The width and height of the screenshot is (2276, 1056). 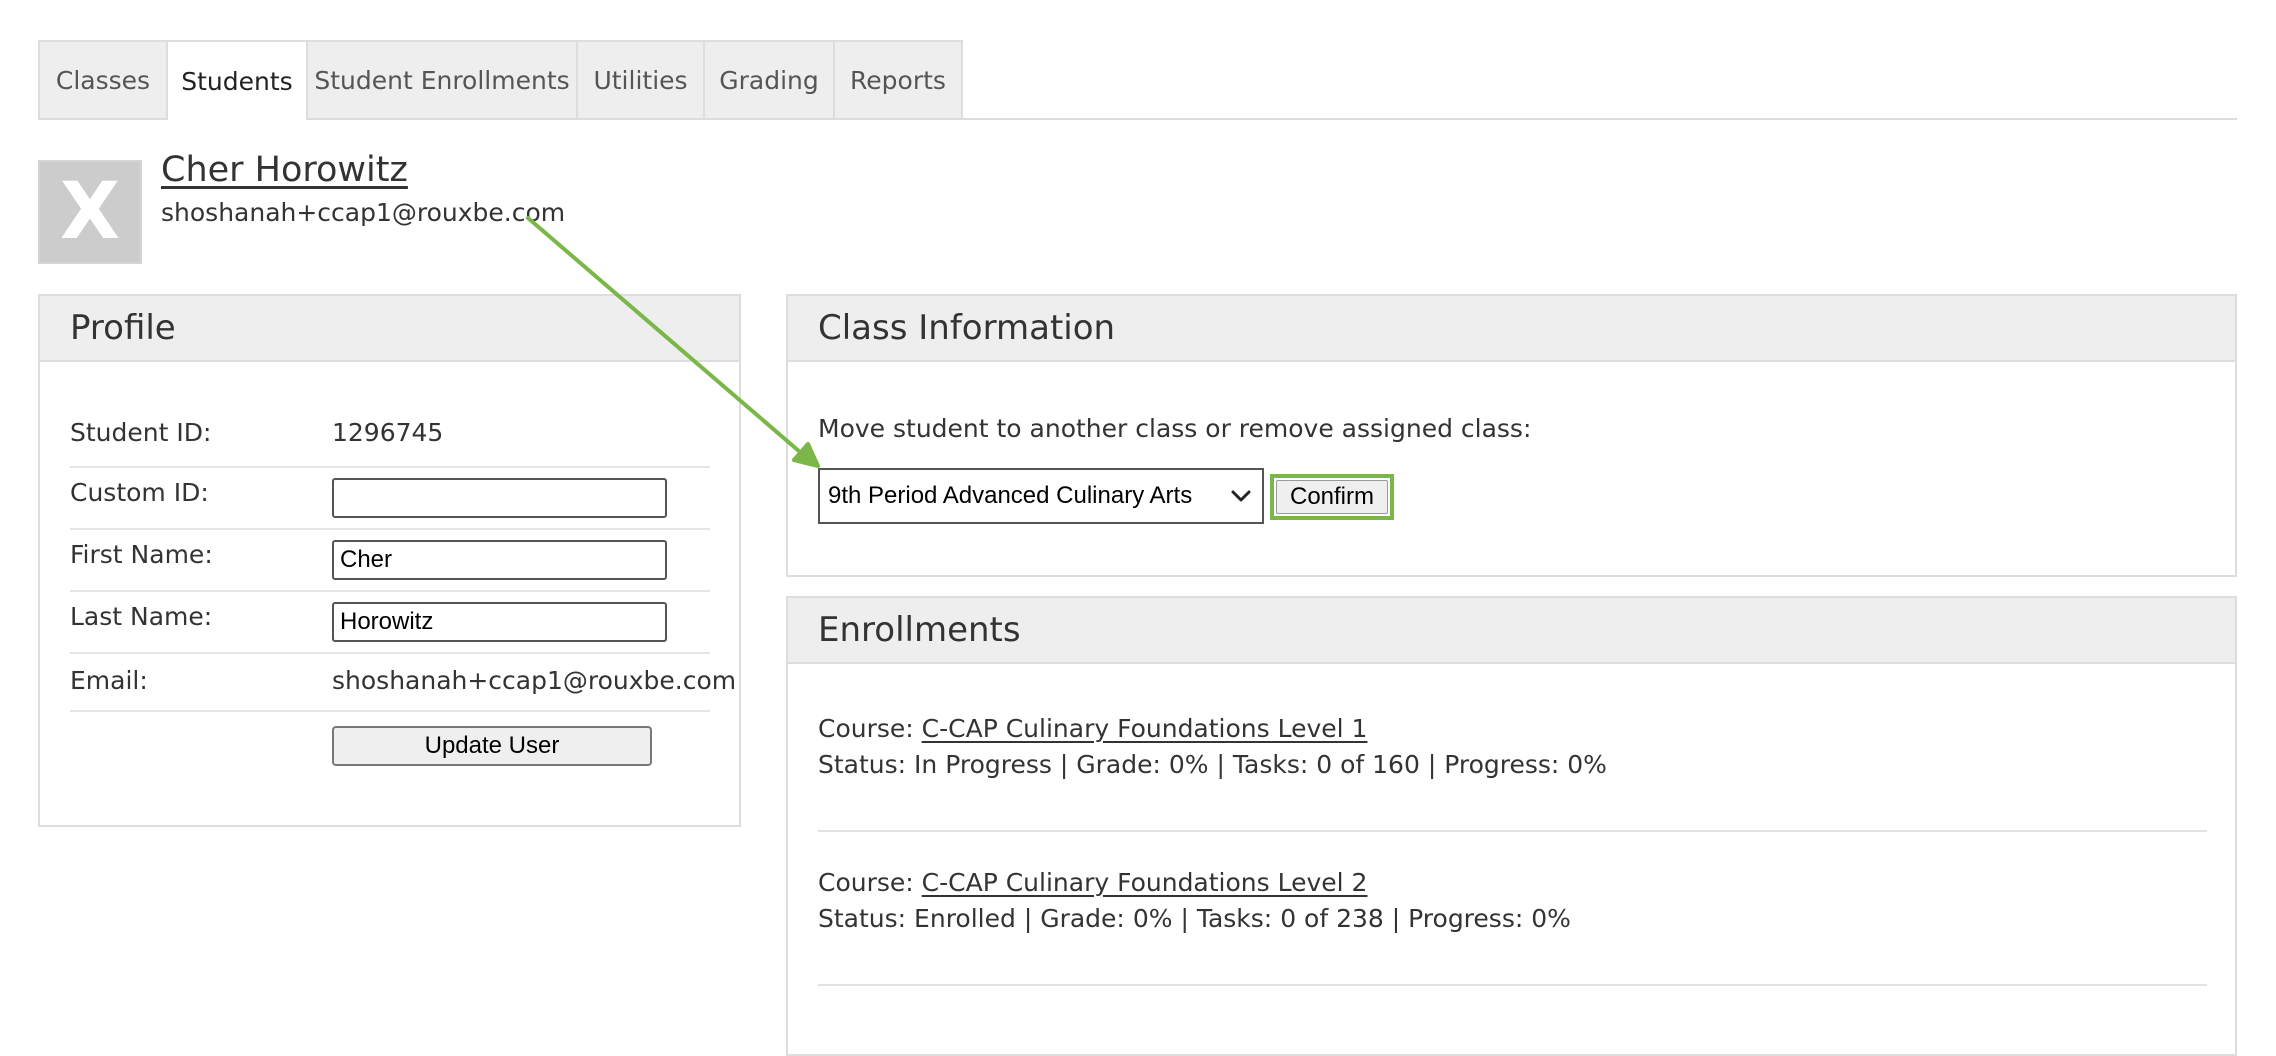 What do you see at coordinates (139, 492) in the screenshot?
I see `custom-id-label: Custom ID:` at bounding box center [139, 492].